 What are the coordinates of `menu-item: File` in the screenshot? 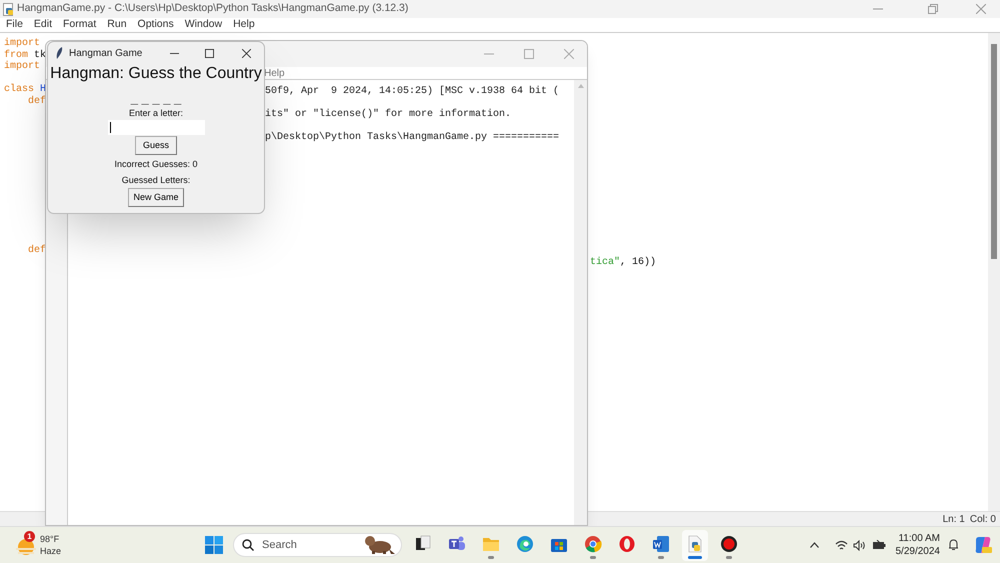 It's located at (14, 25).